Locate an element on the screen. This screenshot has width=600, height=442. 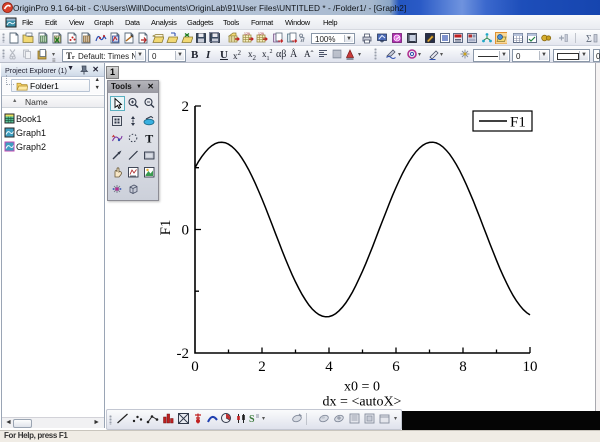
svg-text: x0 = 0 is located at coordinates (362, 387).